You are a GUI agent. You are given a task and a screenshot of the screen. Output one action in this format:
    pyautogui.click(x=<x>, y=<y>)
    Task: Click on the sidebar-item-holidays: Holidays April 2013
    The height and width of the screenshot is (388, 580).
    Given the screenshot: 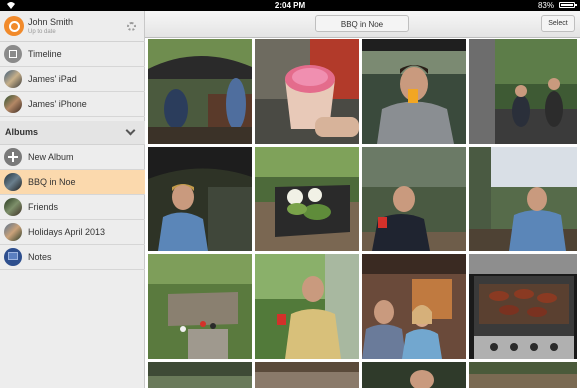 What is the action you would take?
    pyautogui.click(x=72, y=232)
    